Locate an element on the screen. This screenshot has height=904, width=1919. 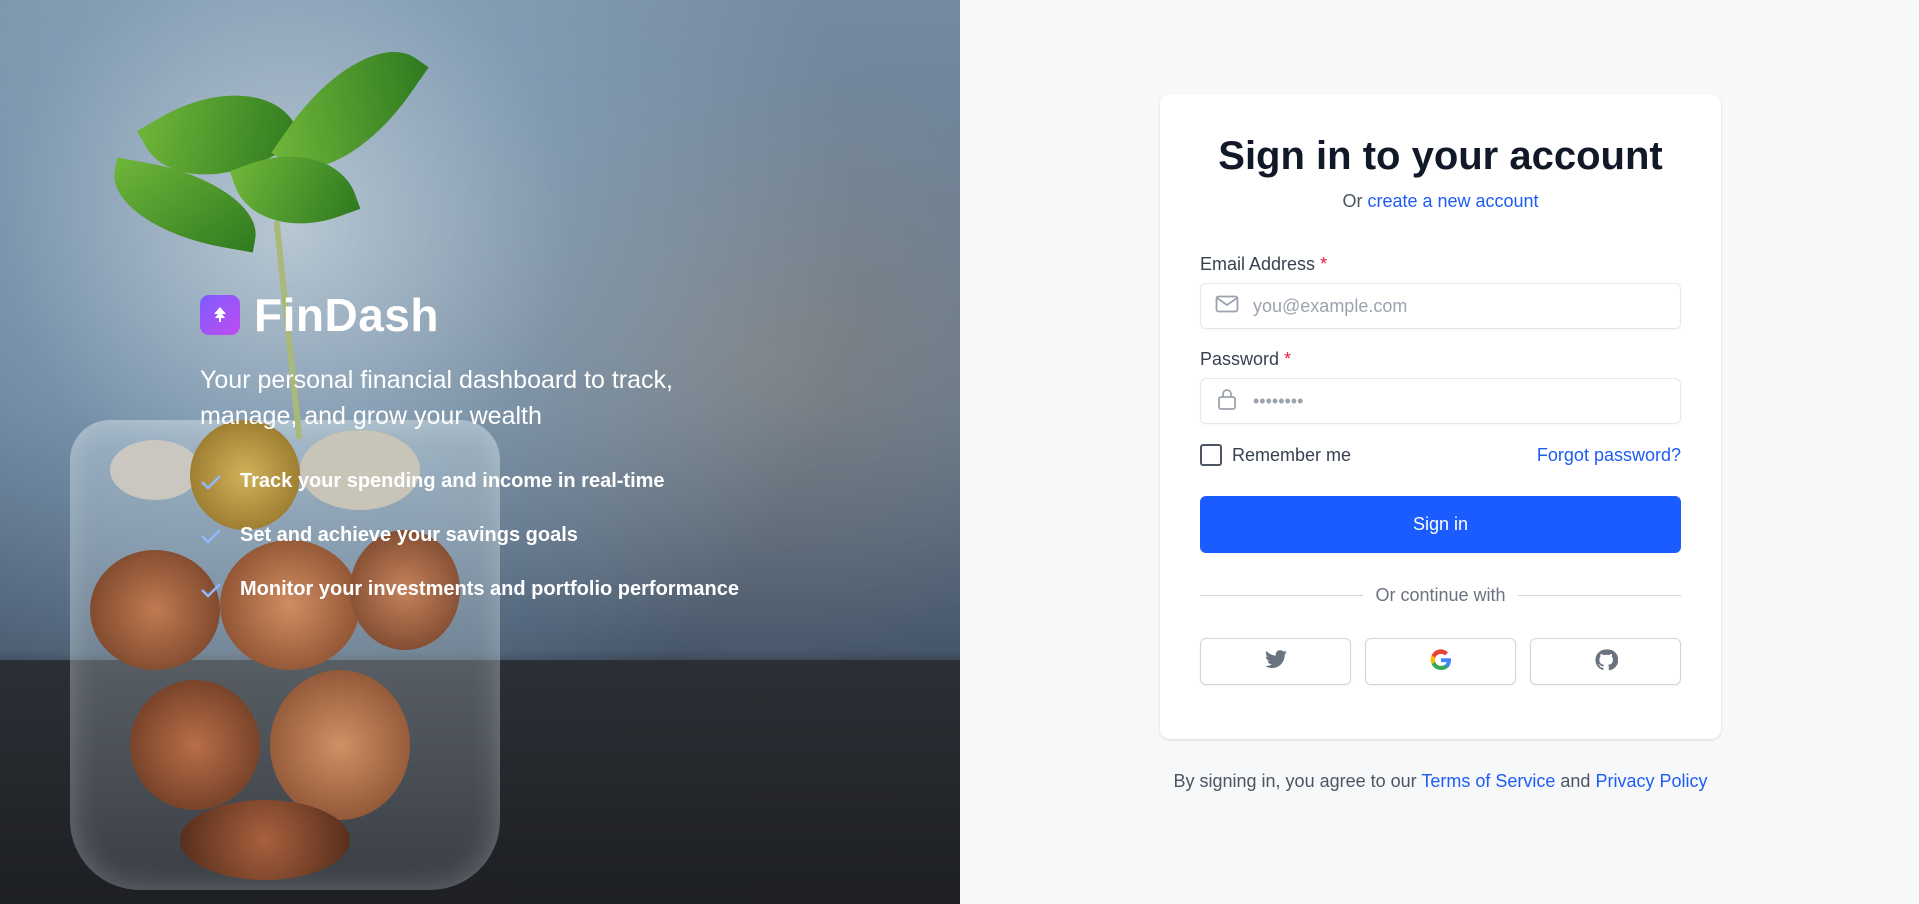
lock-icon is located at coordinates (1227, 401).